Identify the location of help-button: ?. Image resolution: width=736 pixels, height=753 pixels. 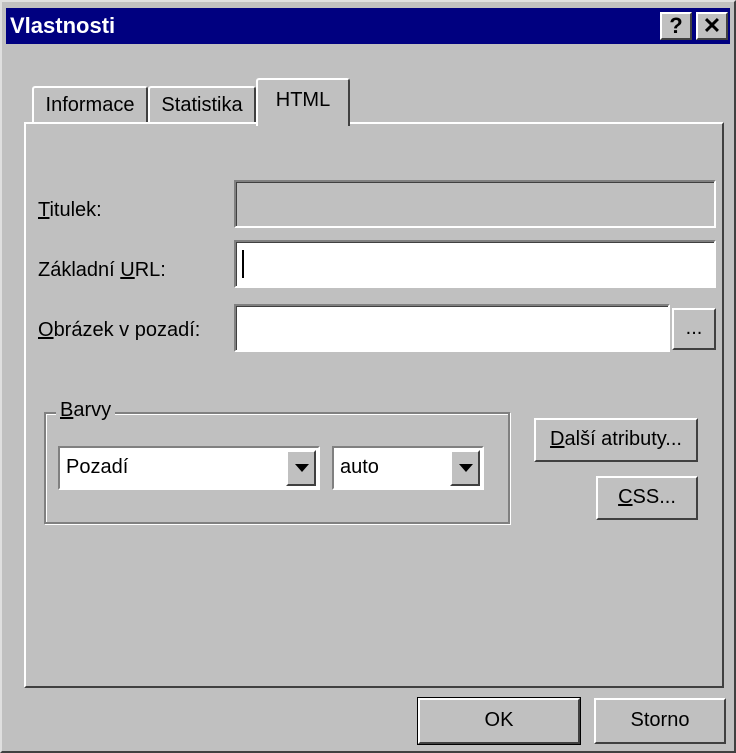
(676, 26).